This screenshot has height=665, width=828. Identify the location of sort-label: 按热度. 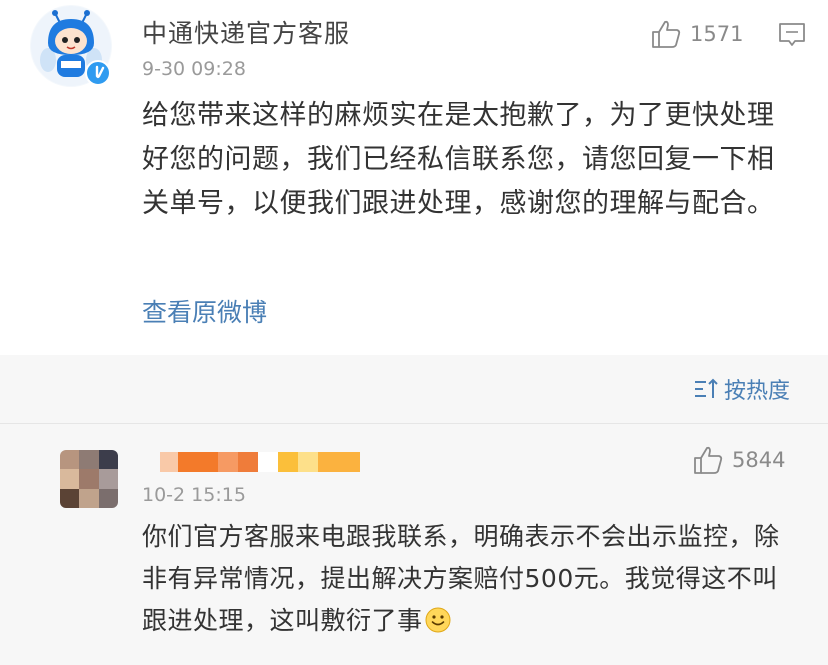
(757, 391).